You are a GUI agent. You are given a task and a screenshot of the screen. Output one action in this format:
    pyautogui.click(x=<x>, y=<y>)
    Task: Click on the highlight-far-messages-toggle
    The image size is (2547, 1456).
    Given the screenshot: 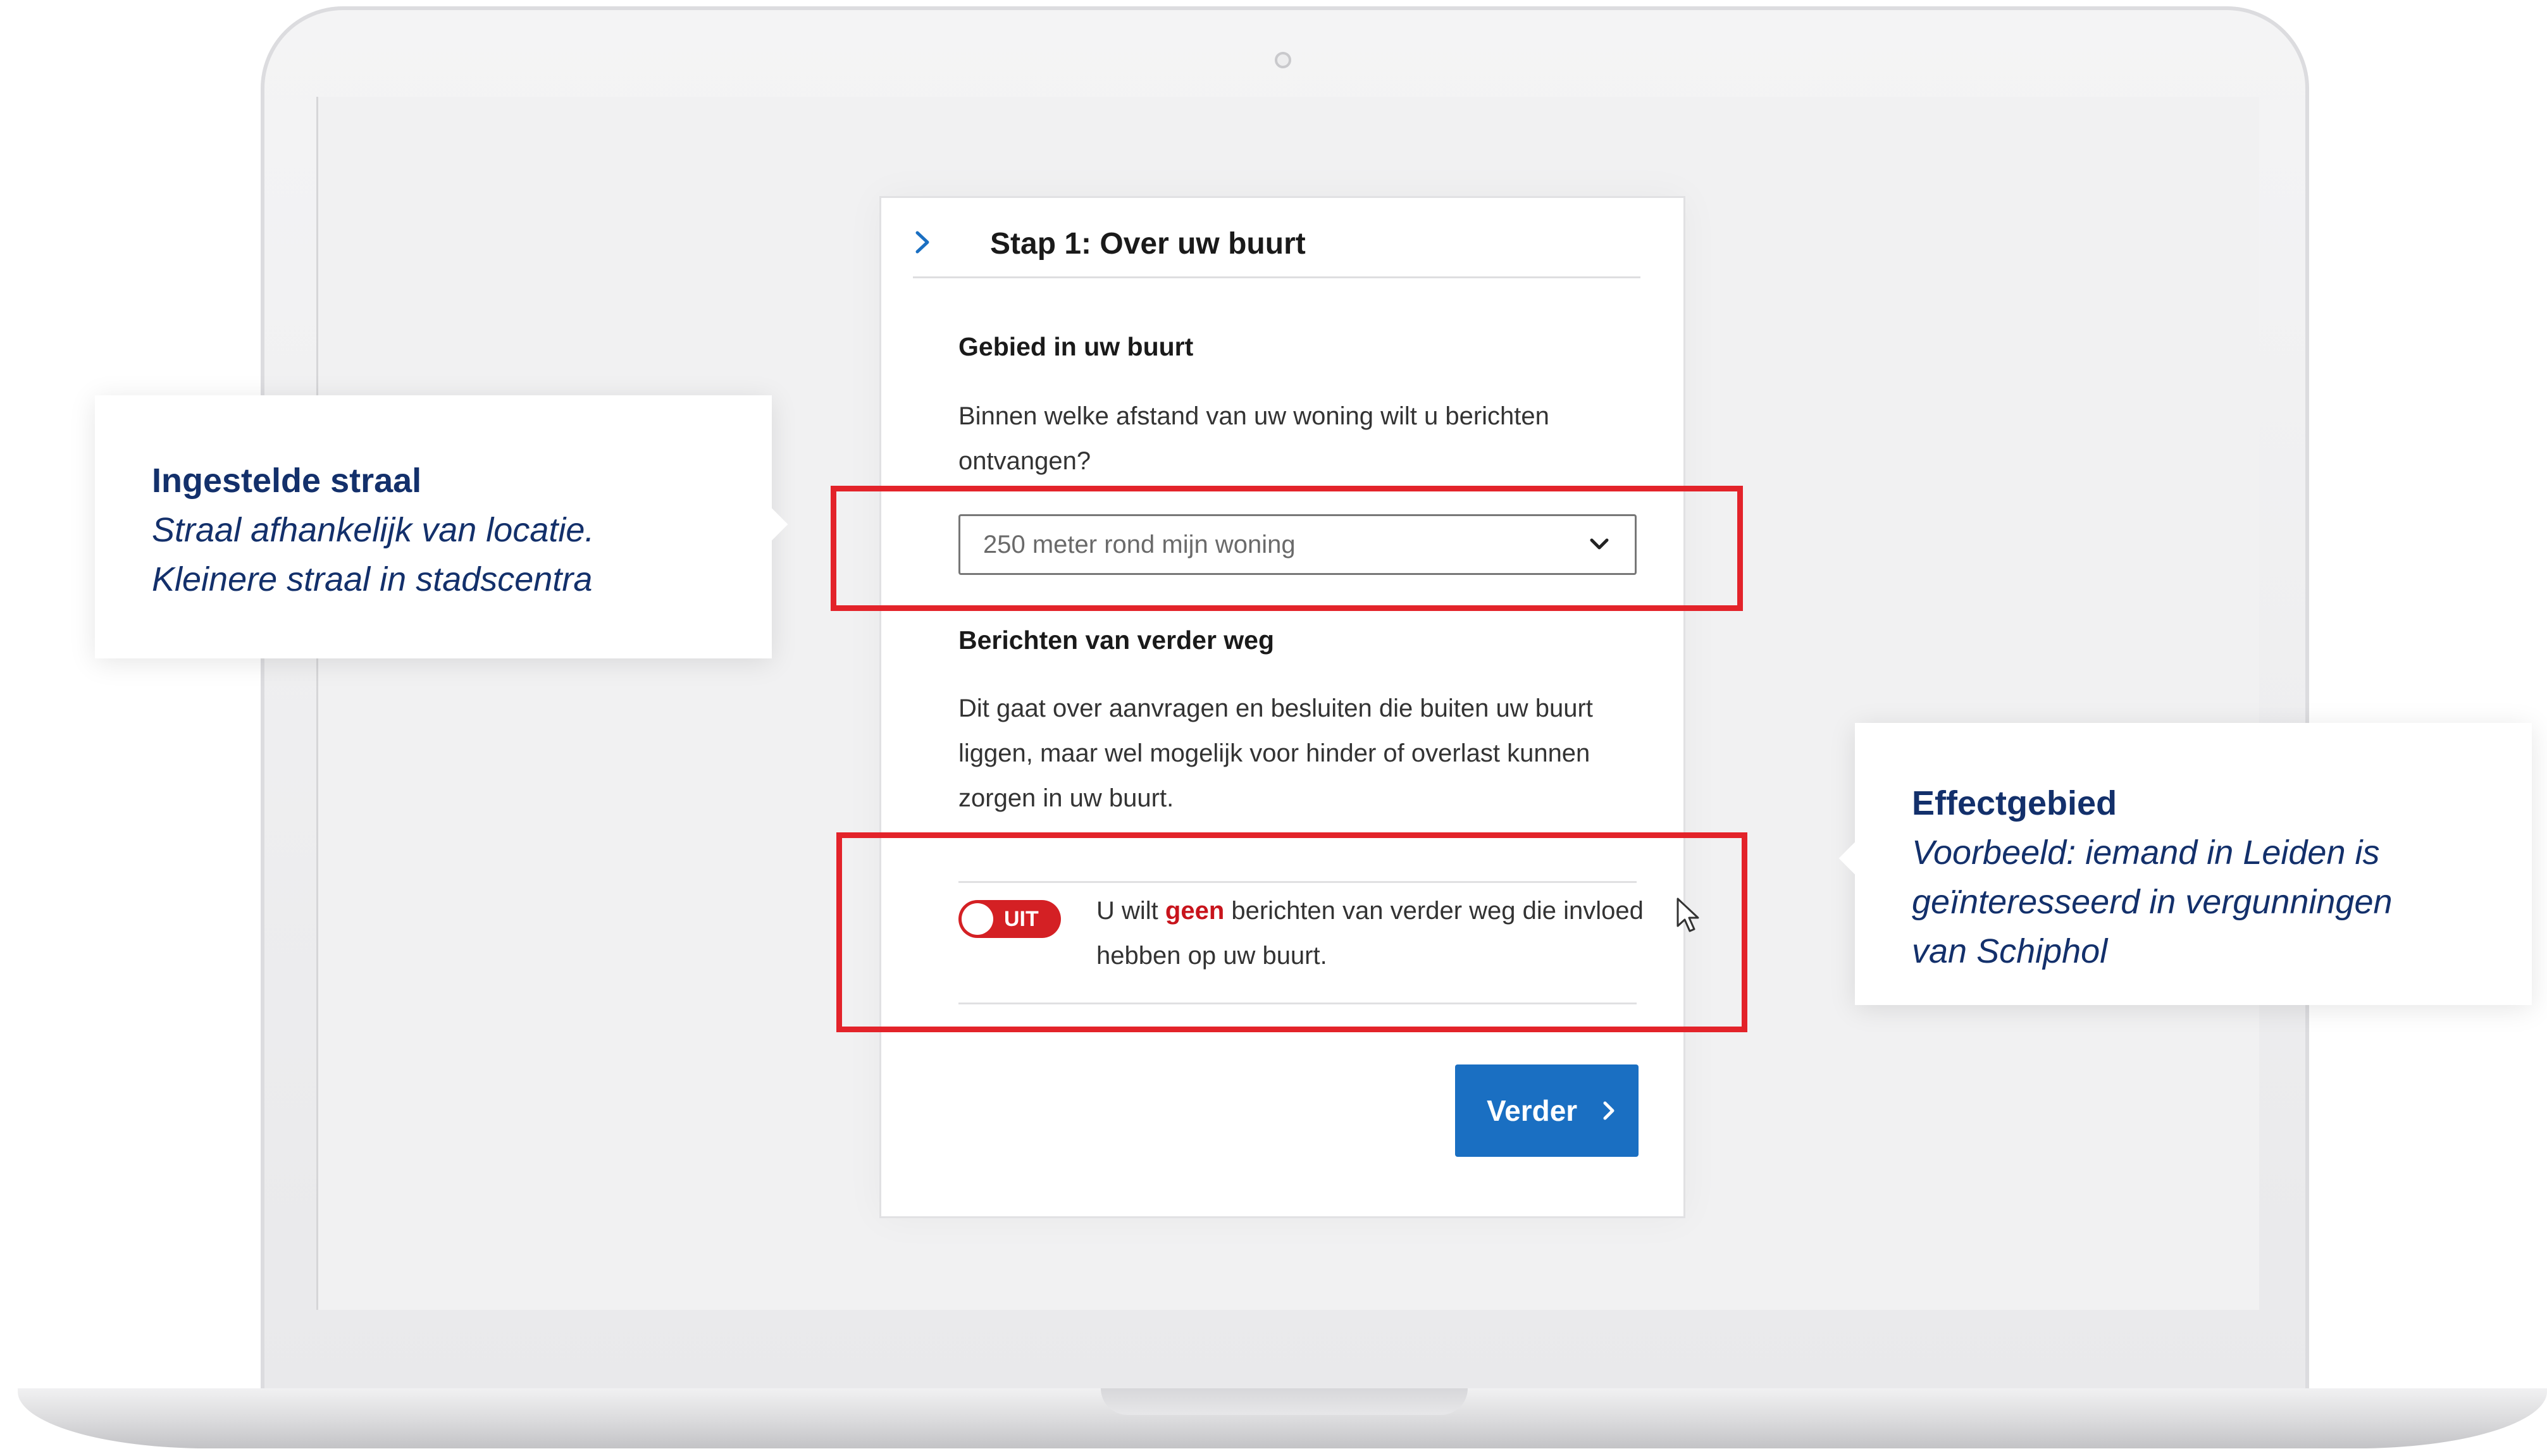 What is the action you would take?
    pyautogui.click(x=1291, y=932)
    